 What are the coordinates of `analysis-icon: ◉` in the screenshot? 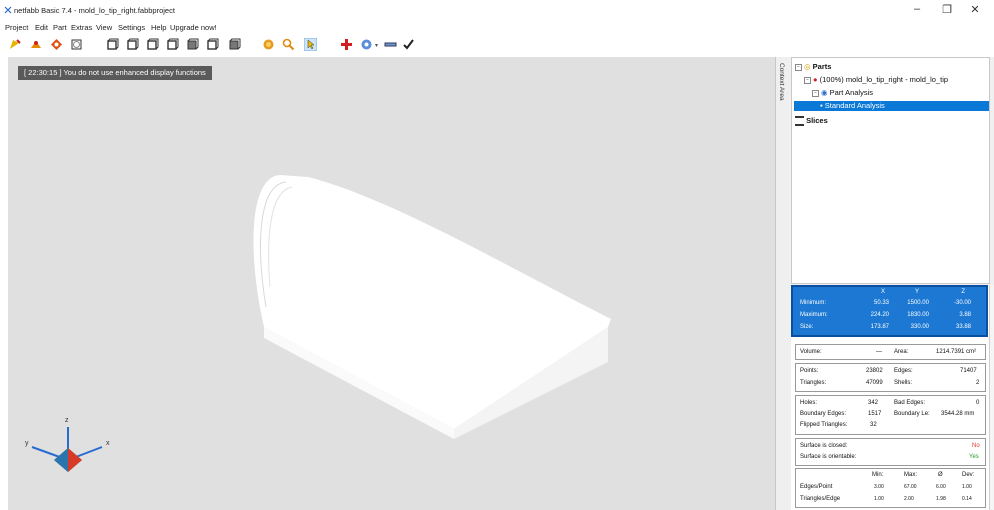 It's located at (824, 92).